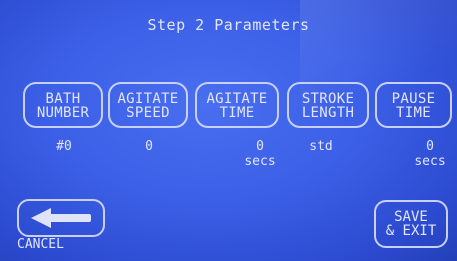 The height and width of the screenshot is (261, 457). I want to click on agitate-speed-value: 0, so click(149, 146).